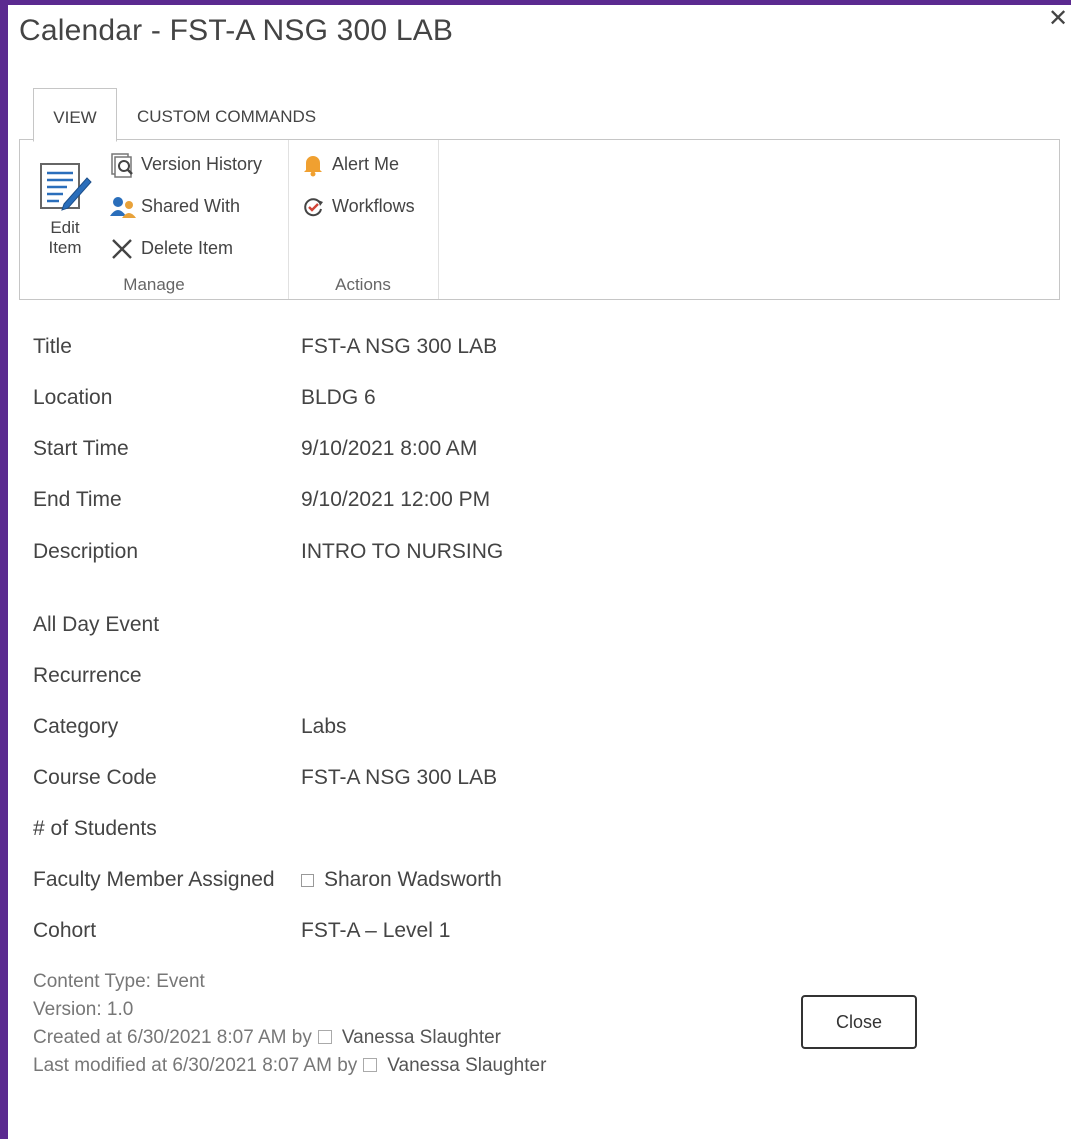 The width and height of the screenshot is (1071, 1139). I want to click on field-row-all-day-event: All Day Event, so click(483, 625).